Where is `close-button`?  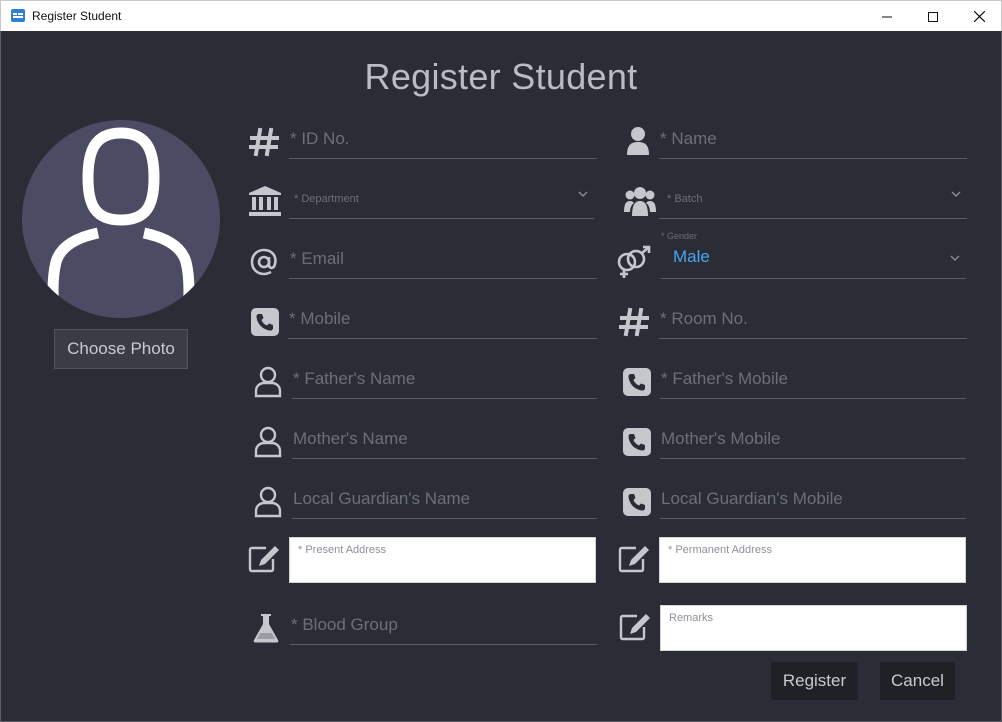
close-button is located at coordinates (979, 16).